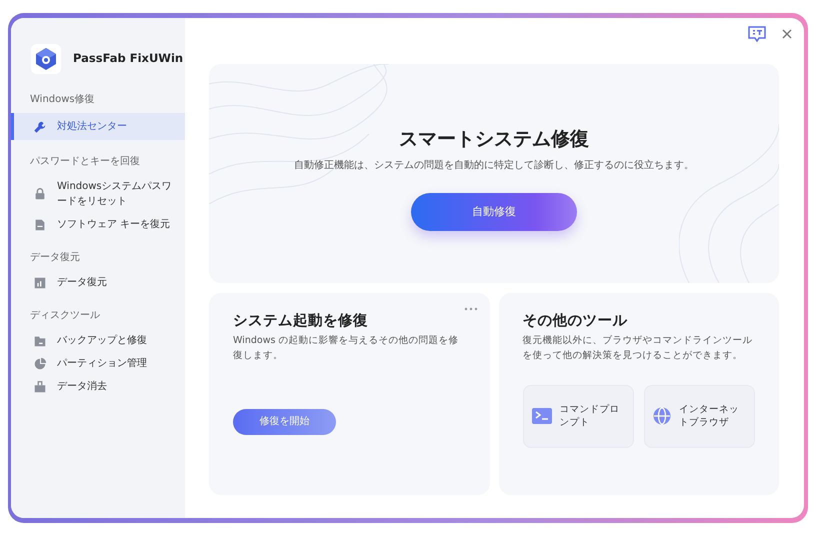  Describe the element at coordinates (40, 283) in the screenshot. I see `chart-icon` at that location.